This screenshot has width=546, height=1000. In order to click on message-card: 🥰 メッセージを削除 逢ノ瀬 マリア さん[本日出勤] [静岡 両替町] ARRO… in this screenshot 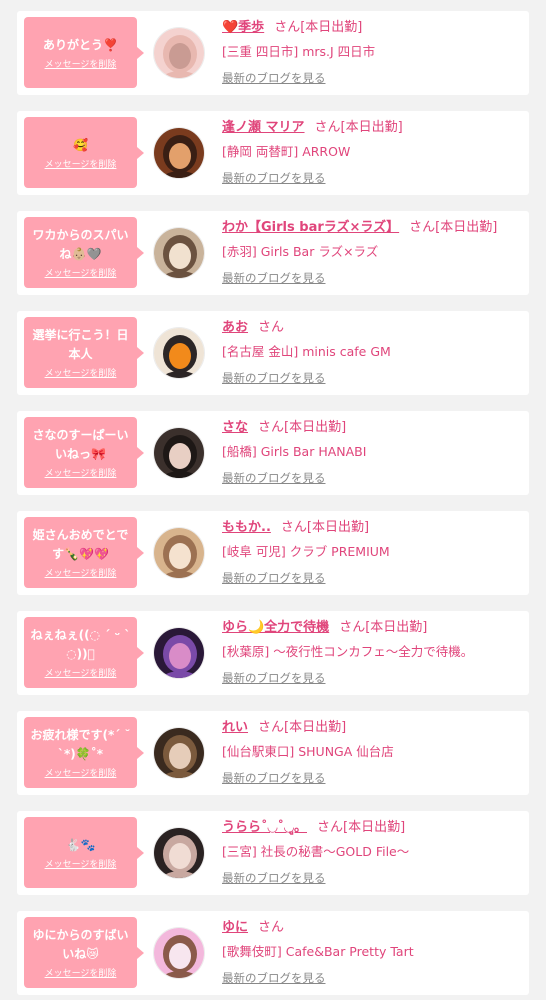, I will do `click(273, 153)`.